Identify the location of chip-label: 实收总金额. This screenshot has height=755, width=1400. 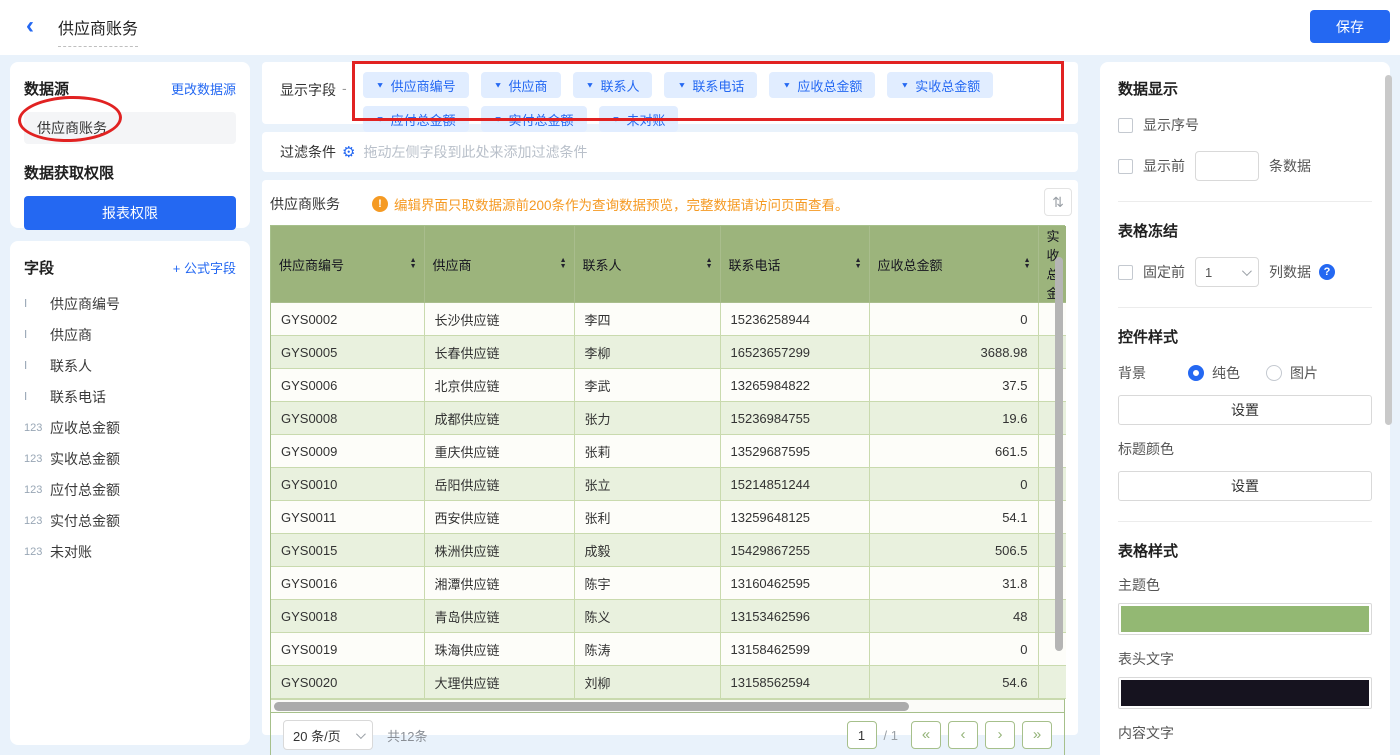
(948, 86).